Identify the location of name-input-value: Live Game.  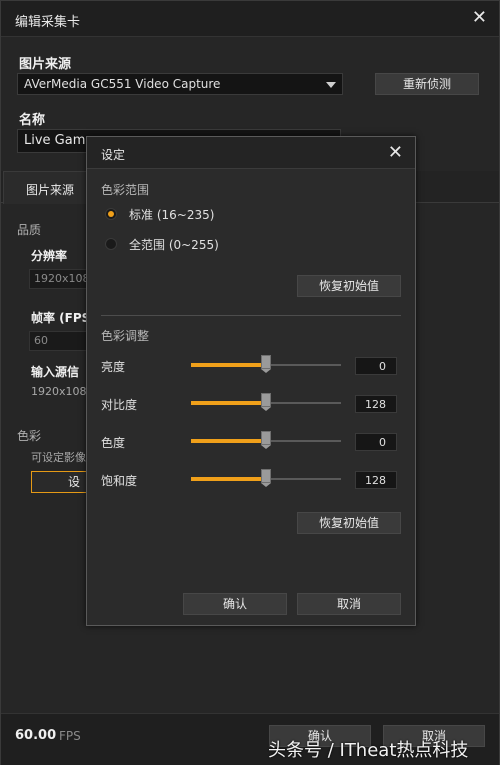
(59, 140).